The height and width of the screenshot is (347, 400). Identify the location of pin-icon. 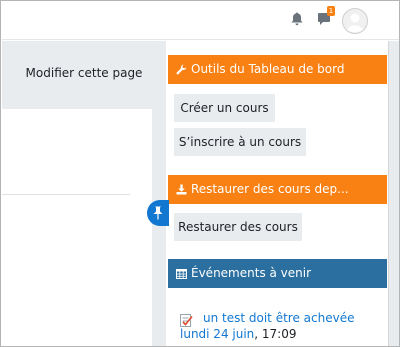
(158, 213).